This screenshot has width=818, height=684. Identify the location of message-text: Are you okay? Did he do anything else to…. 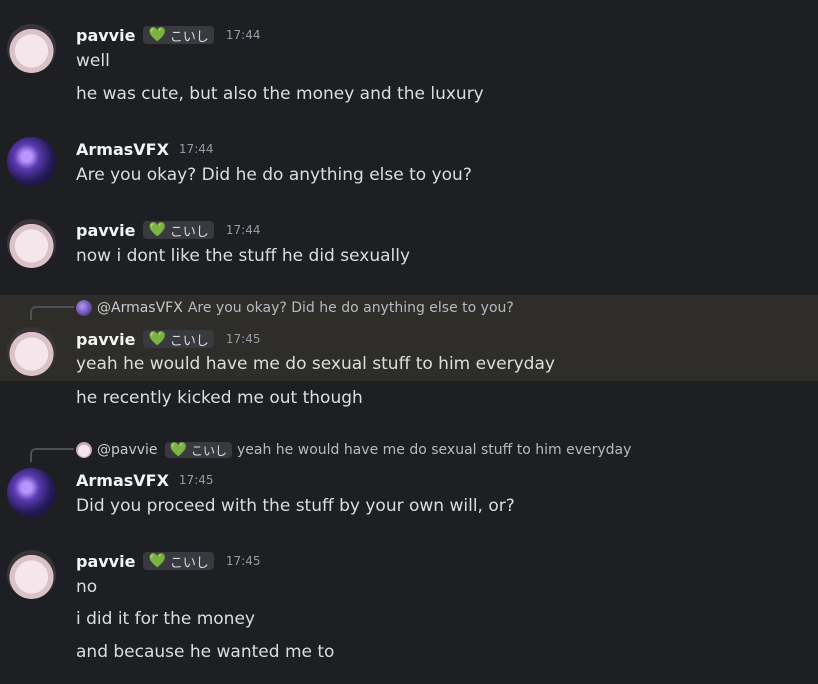
(274, 175).